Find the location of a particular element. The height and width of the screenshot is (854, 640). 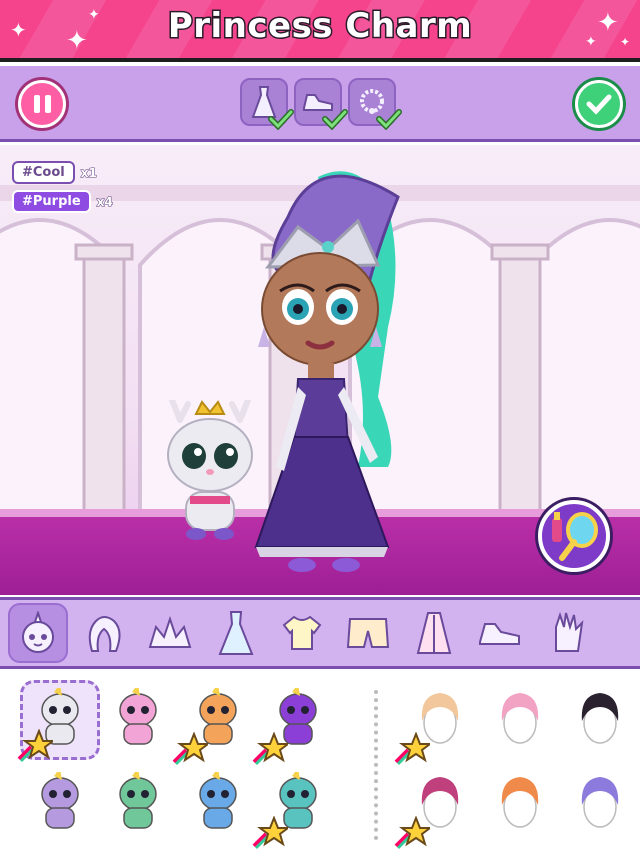

style-tag-count: x4 is located at coordinates (104, 201).